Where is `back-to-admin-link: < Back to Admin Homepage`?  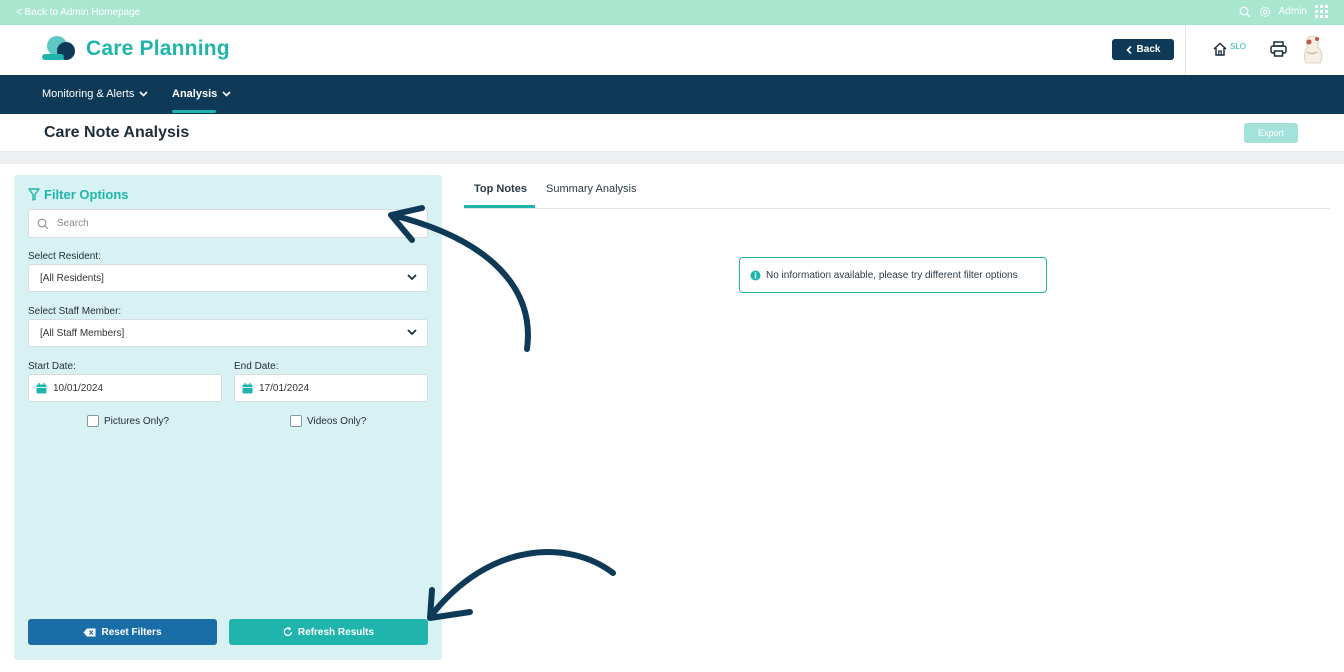
back-to-admin-link: < Back to Admin Homepage is located at coordinates (78, 12).